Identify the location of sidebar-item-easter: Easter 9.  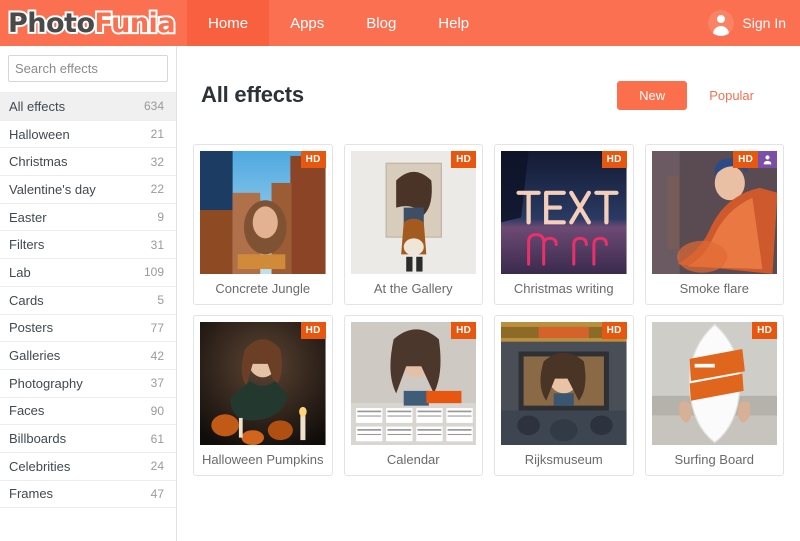
(88, 218).